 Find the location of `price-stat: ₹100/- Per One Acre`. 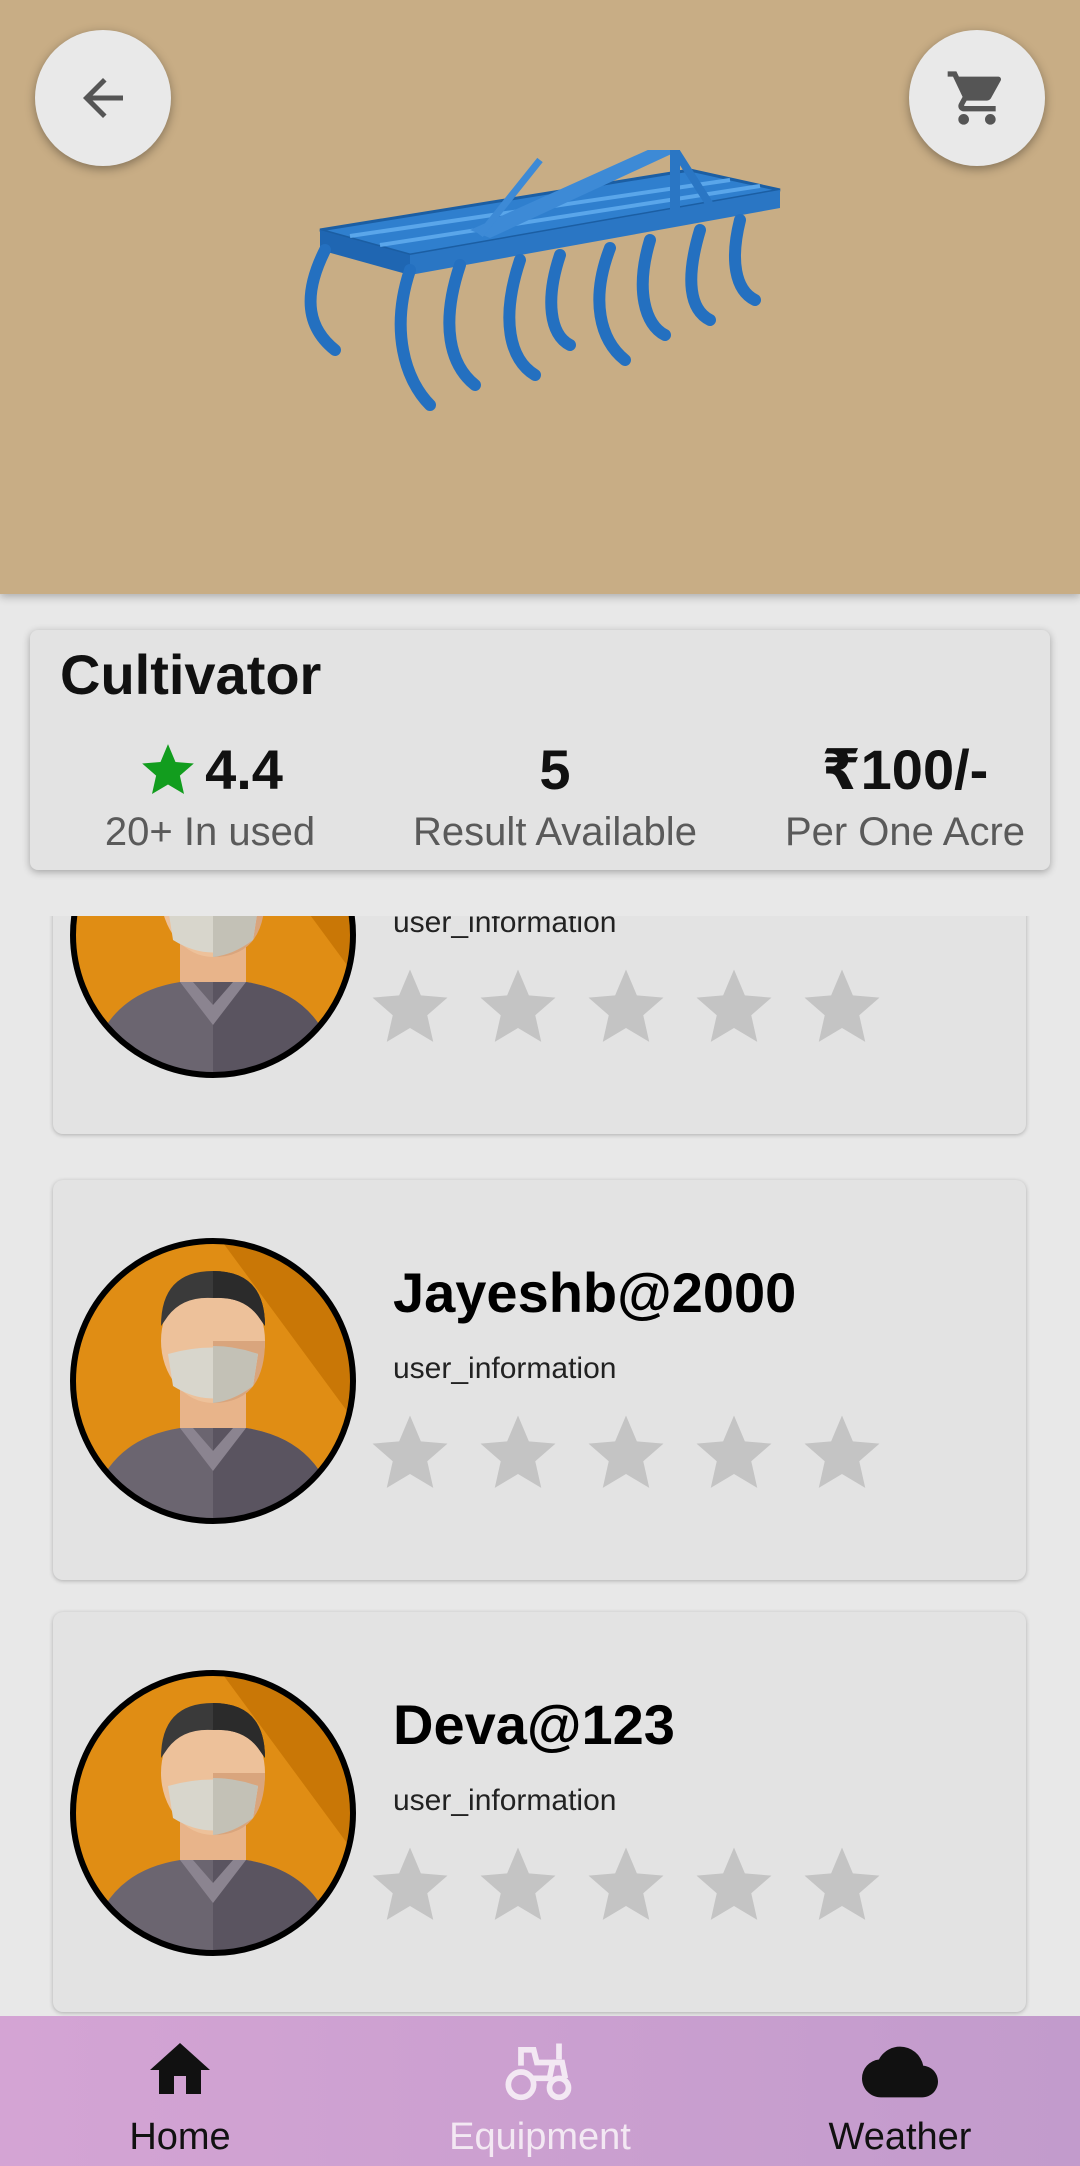

price-stat: ₹100/- Per One Acre is located at coordinates (905, 797).